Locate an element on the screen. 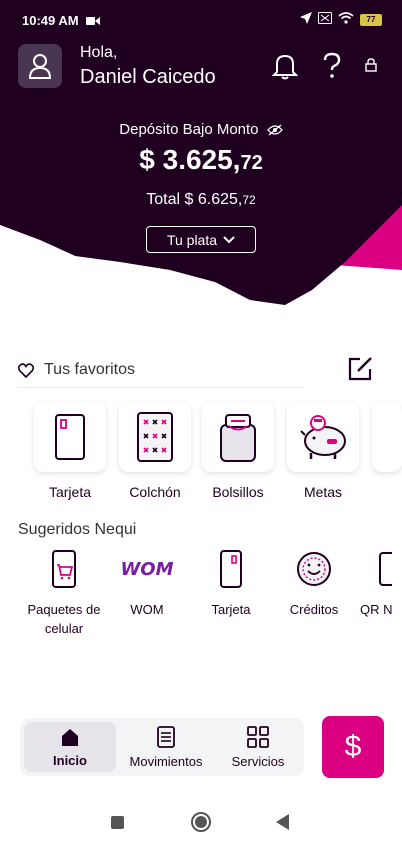  heart-icon is located at coordinates (26, 370).